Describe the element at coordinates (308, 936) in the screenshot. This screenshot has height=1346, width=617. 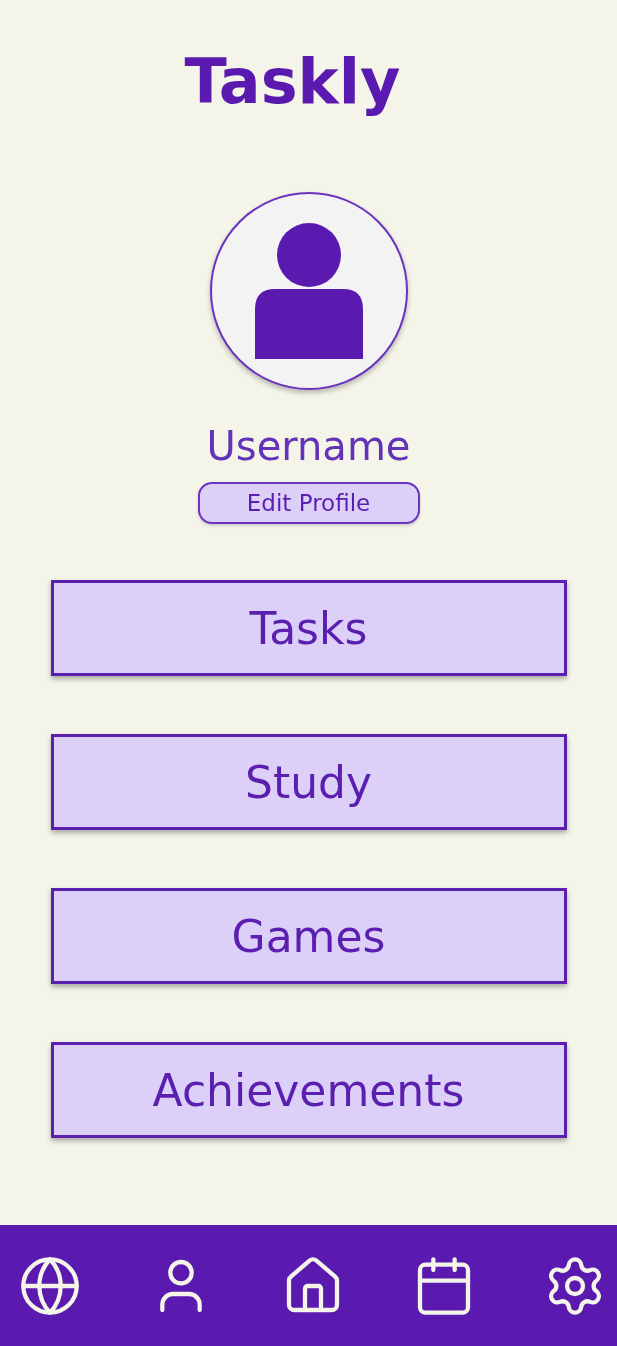
I see `menu-button: Games` at that location.